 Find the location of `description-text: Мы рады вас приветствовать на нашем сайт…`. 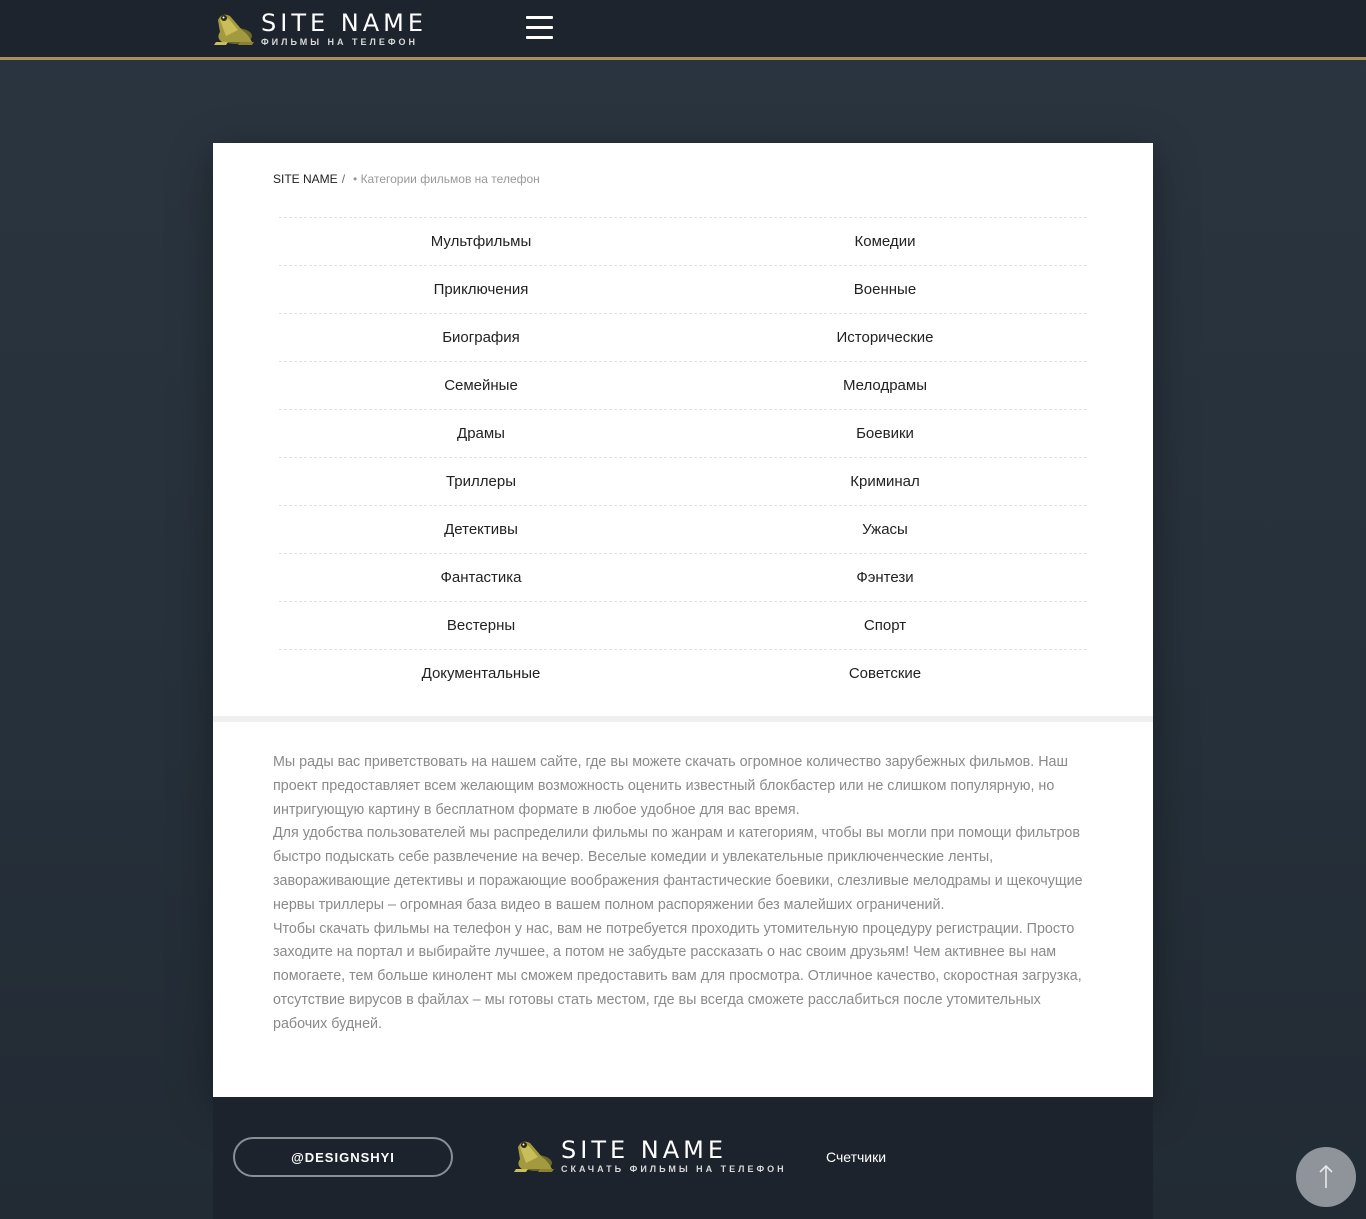

description-text: Мы рады вас приветствовать на нашем сайт… is located at coordinates (684, 894).